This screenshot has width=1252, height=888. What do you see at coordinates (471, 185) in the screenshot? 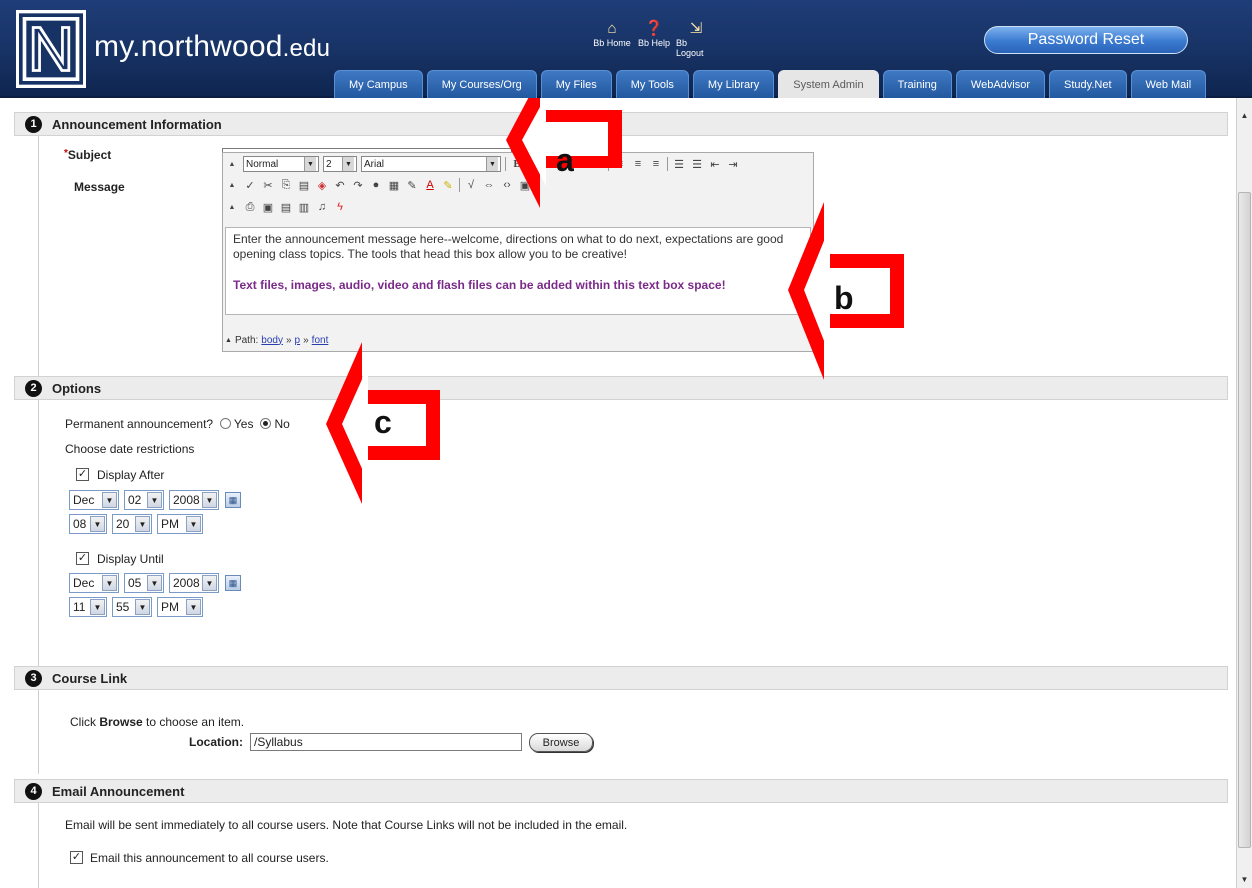
I see `equation-icon: √` at bounding box center [471, 185].